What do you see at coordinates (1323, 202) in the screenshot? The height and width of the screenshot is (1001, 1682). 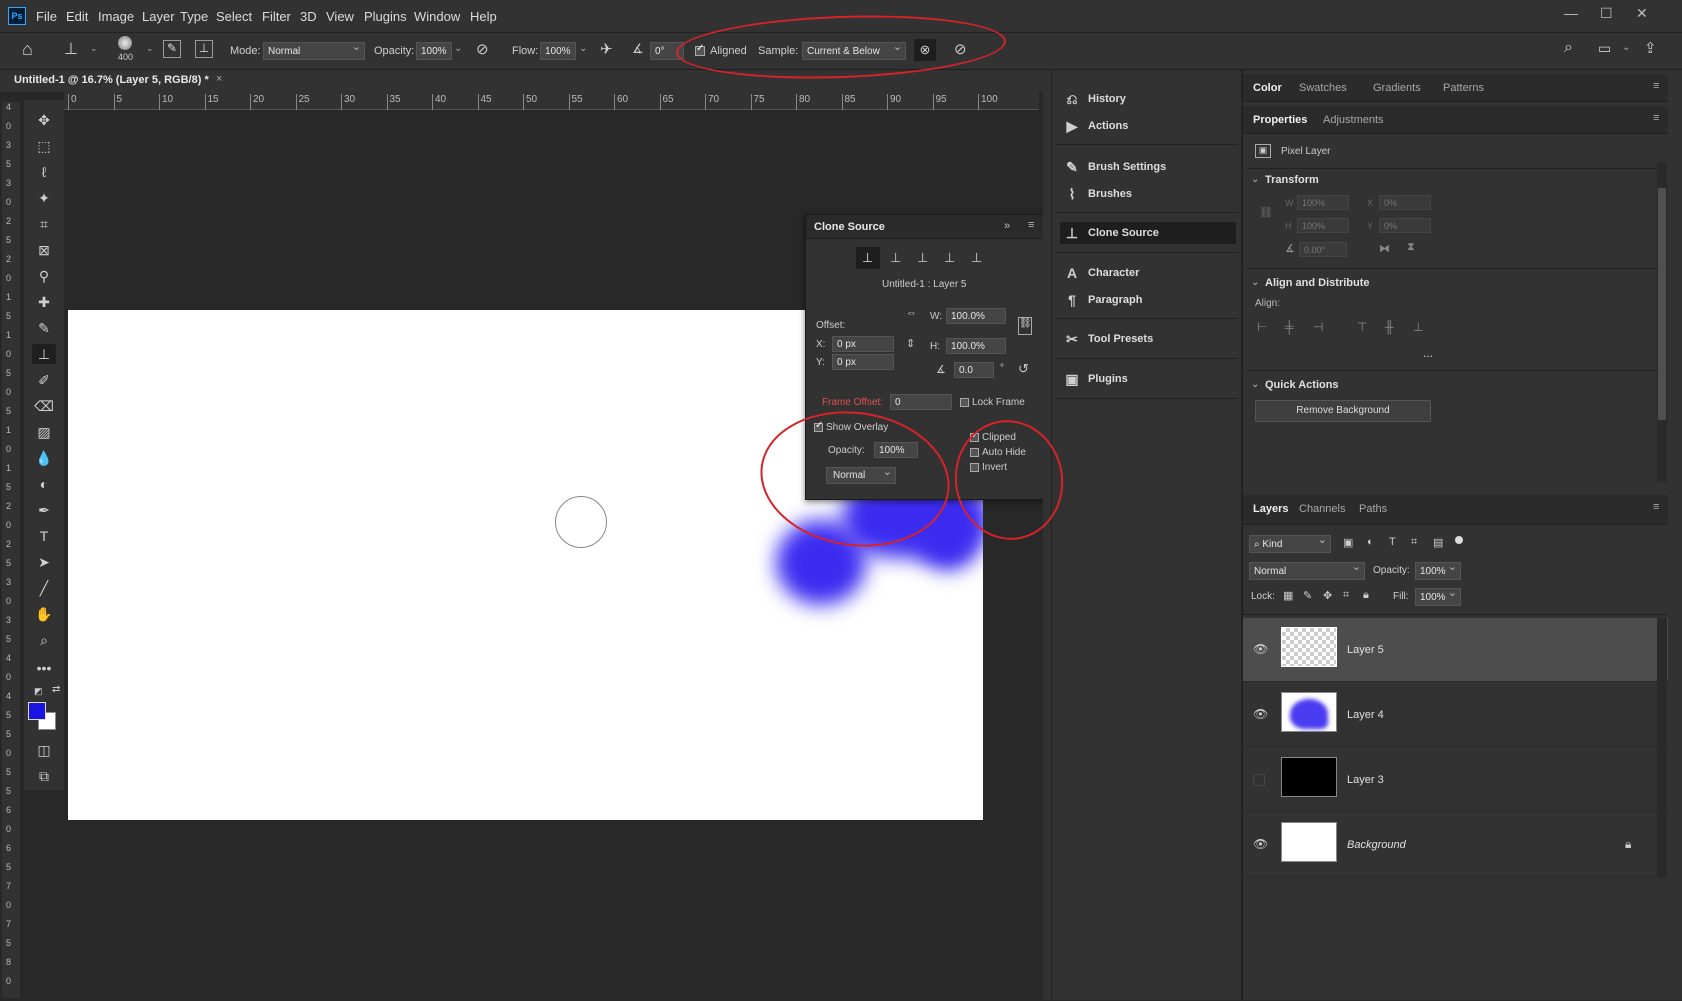 I see `w-input: 100%` at bounding box center [1323, 202].